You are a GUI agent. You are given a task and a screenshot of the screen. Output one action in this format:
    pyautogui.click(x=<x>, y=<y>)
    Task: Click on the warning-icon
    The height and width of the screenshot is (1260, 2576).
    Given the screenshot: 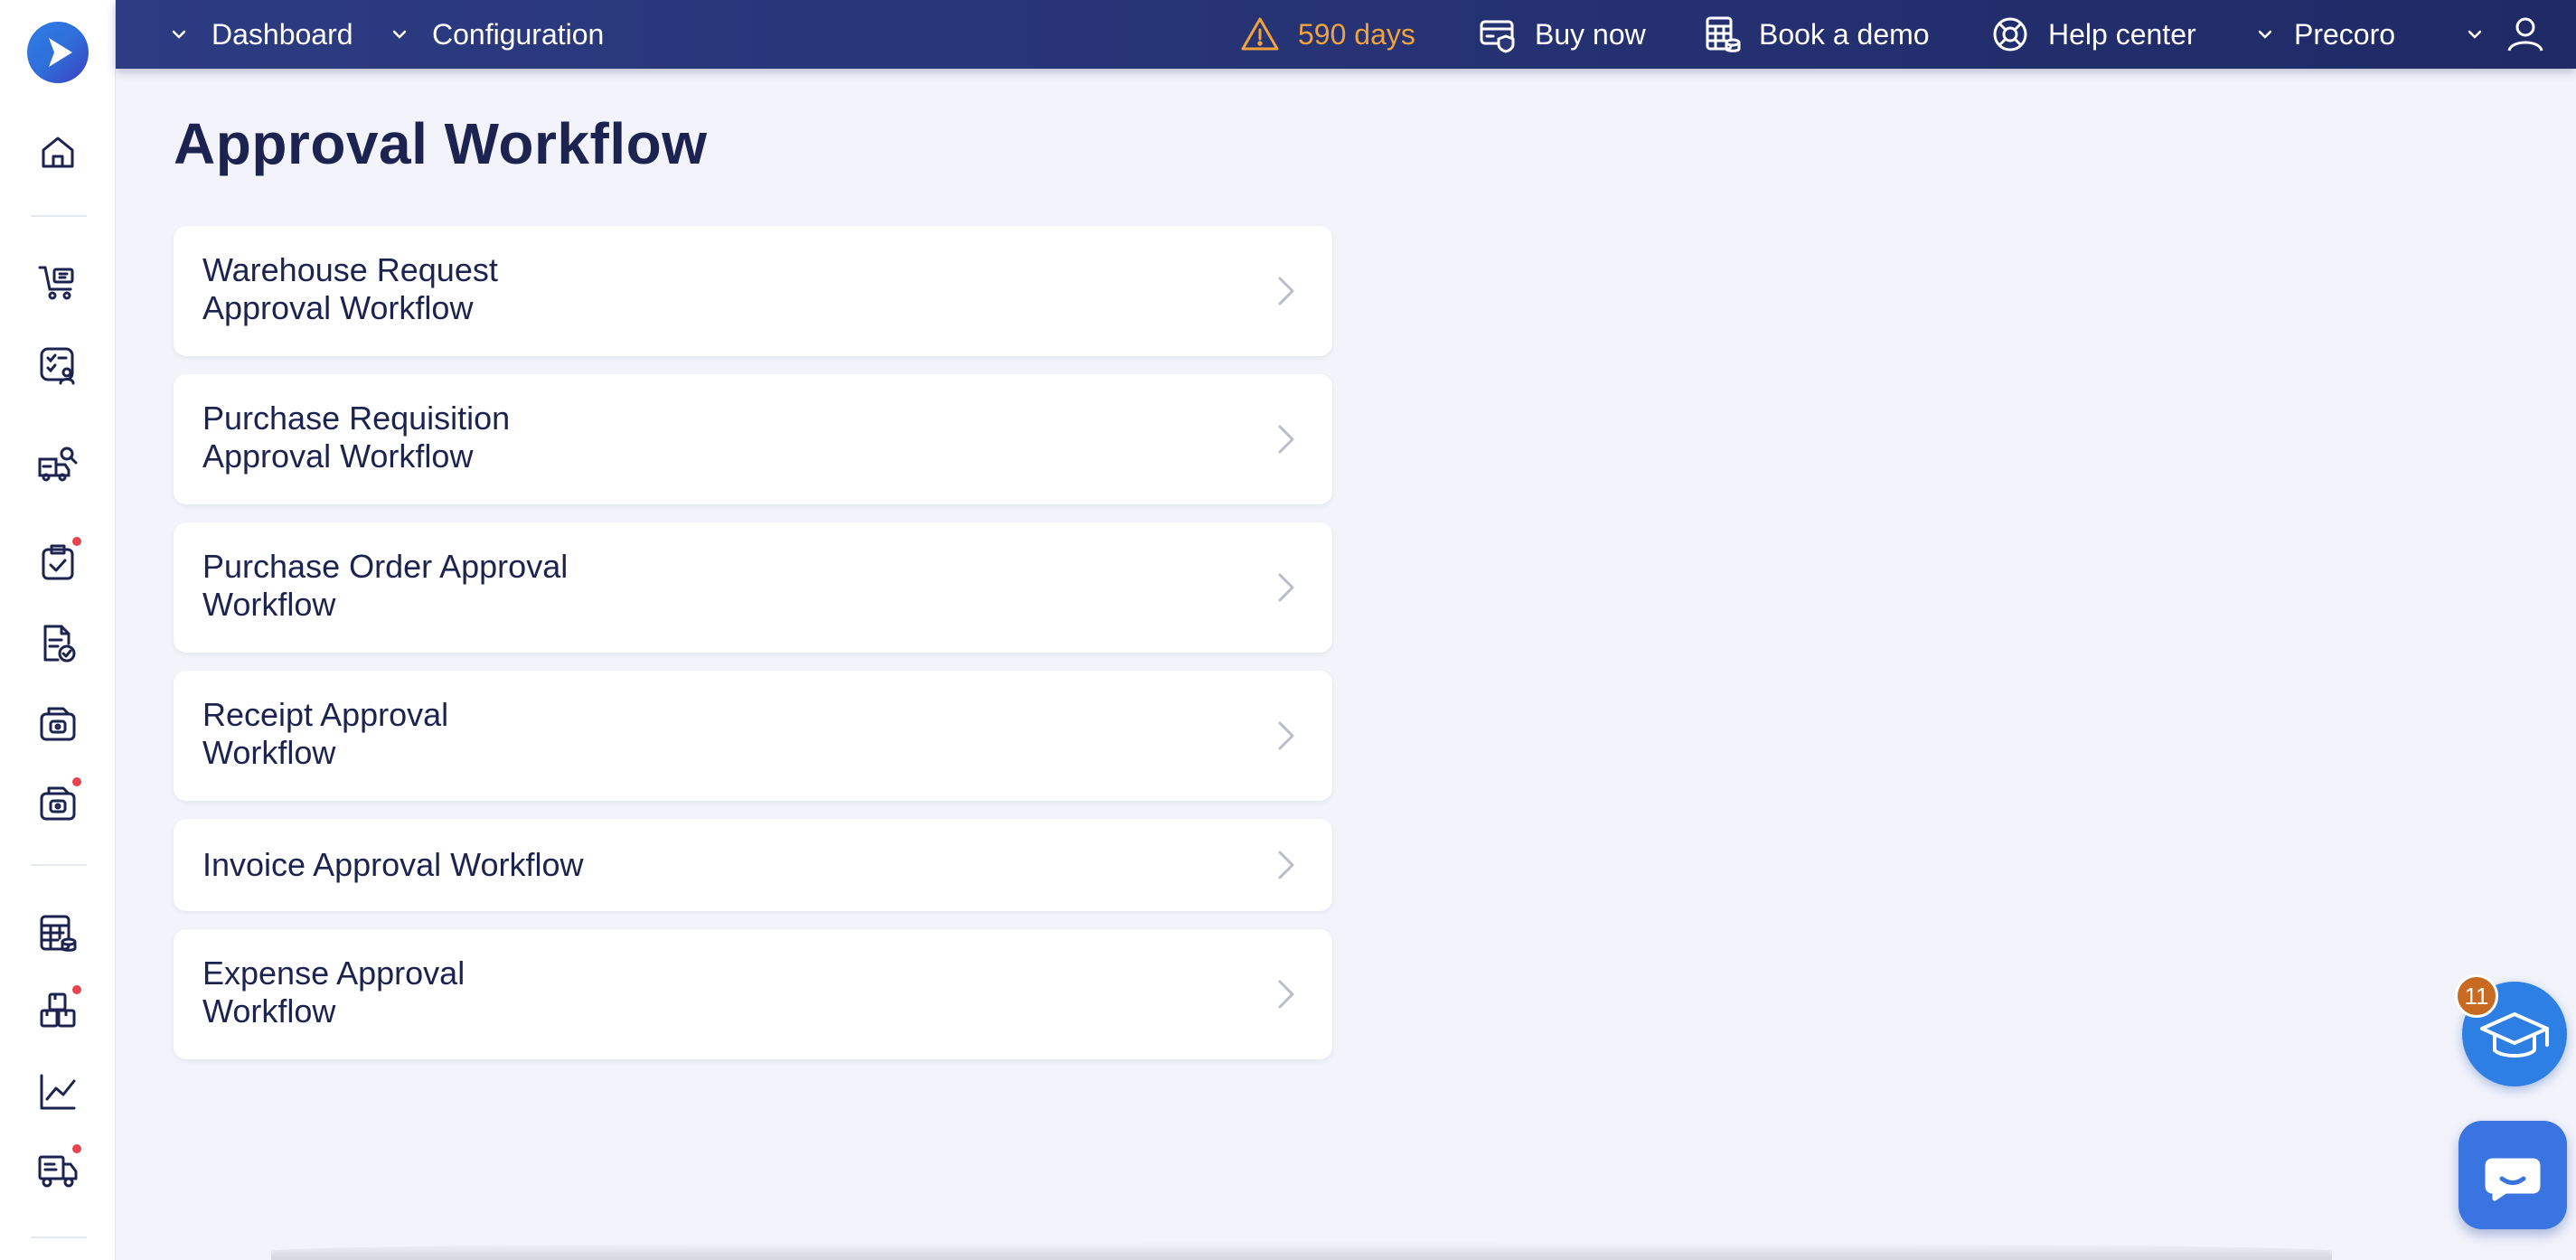 What is the action you would take?
    pyautogui.click(x=1260, y=34)
    